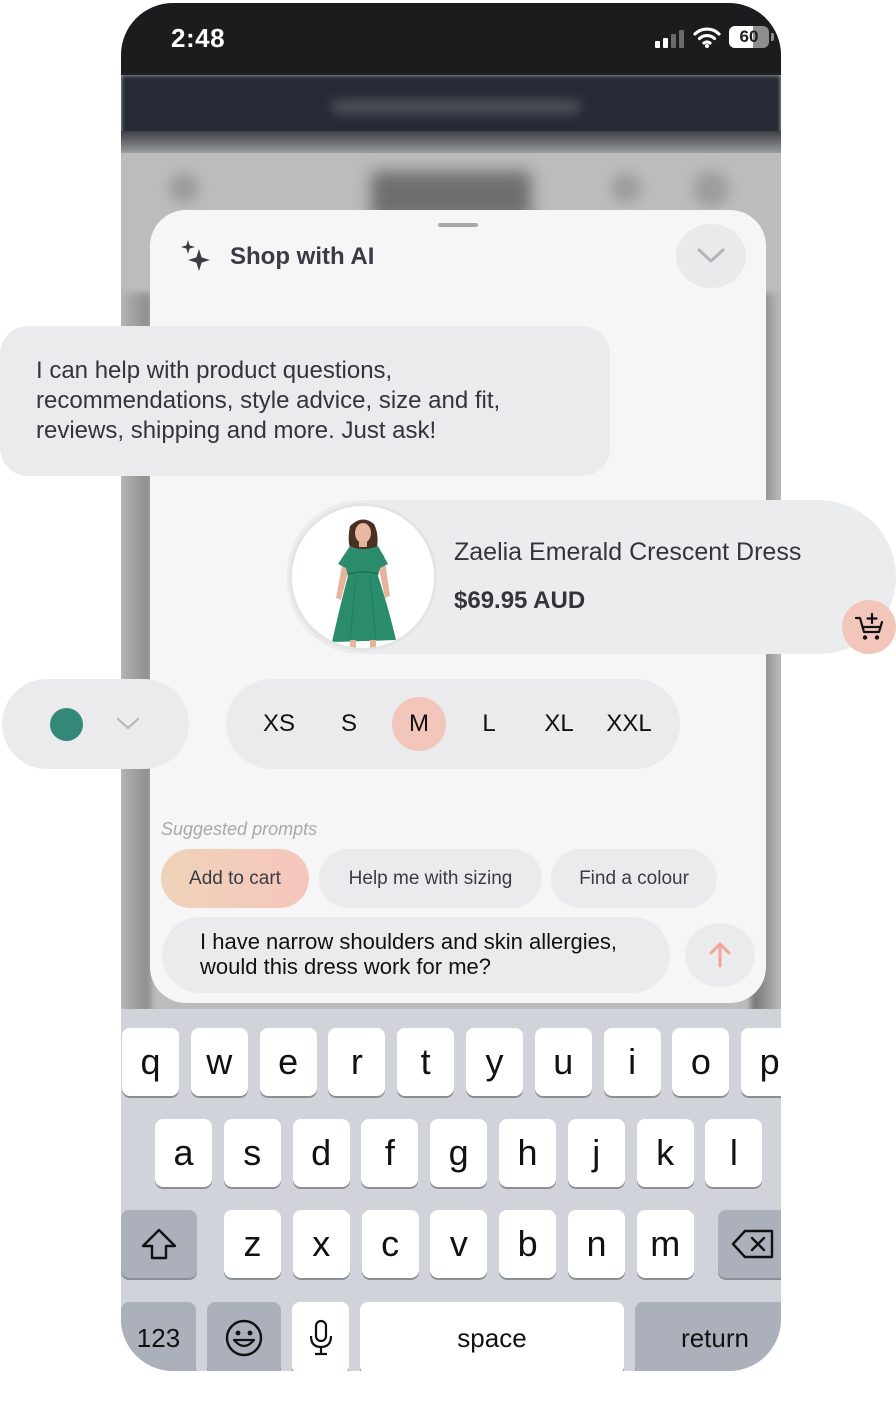 The height and width of the screenshot is (1408, 896). I want to click on product-card: Zaelia Emerald Crescent Dress $69.95 AUD, so click(591, 577).